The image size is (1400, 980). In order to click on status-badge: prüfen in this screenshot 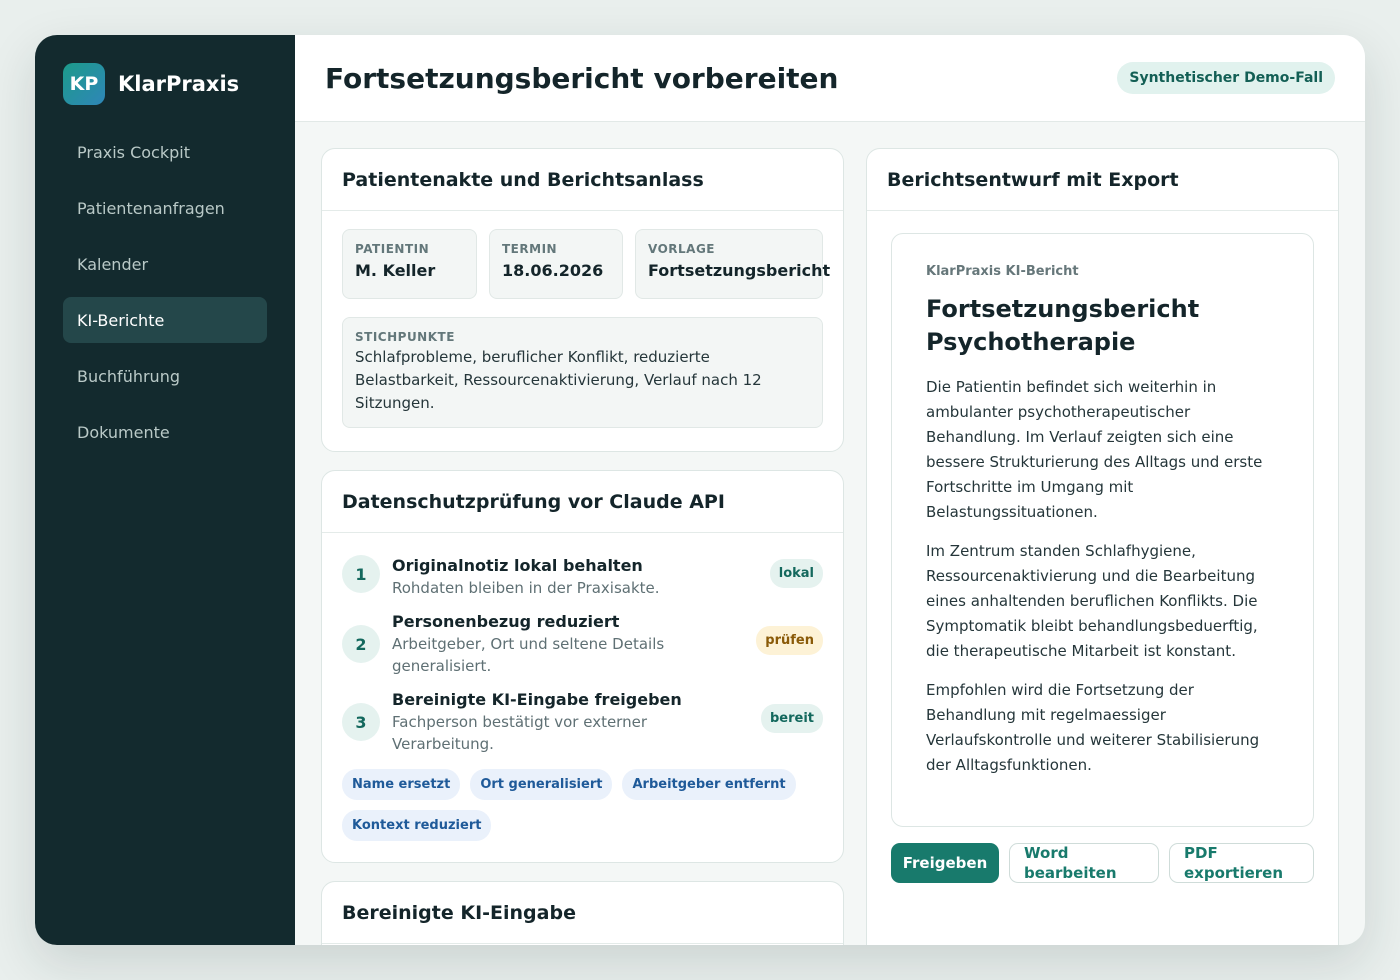, I will do `click(789, 640)`.